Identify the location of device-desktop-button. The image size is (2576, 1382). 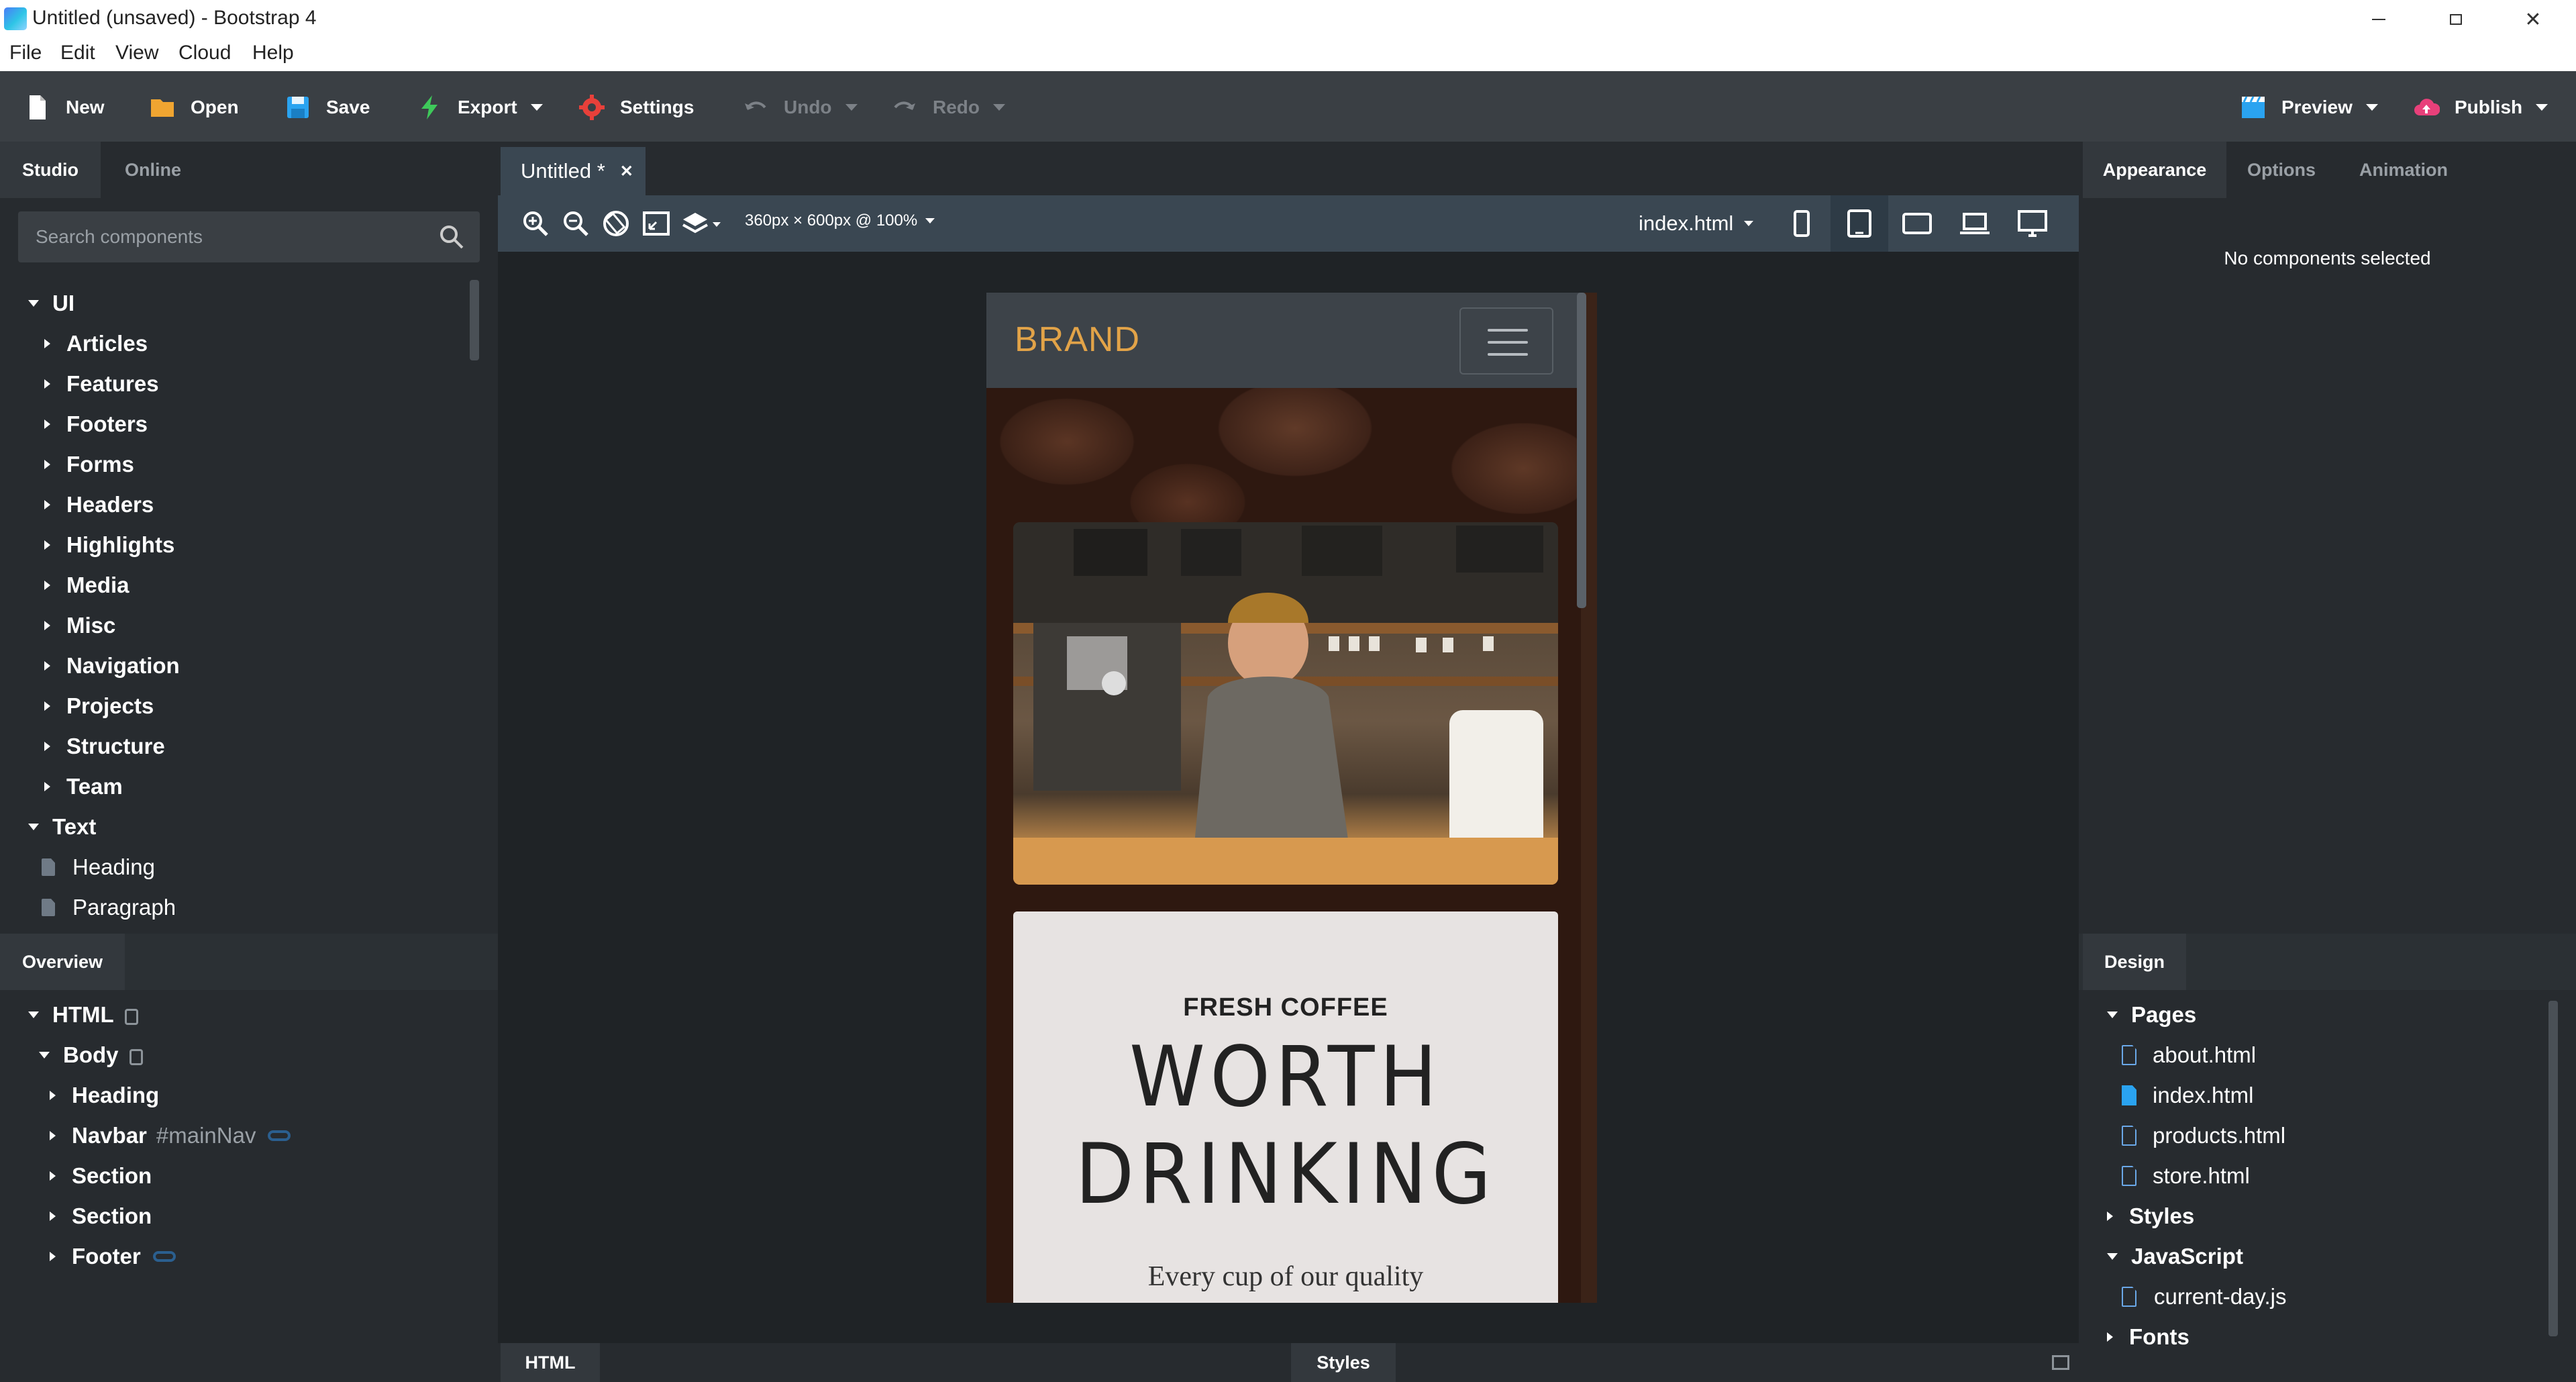
(2032, 223).